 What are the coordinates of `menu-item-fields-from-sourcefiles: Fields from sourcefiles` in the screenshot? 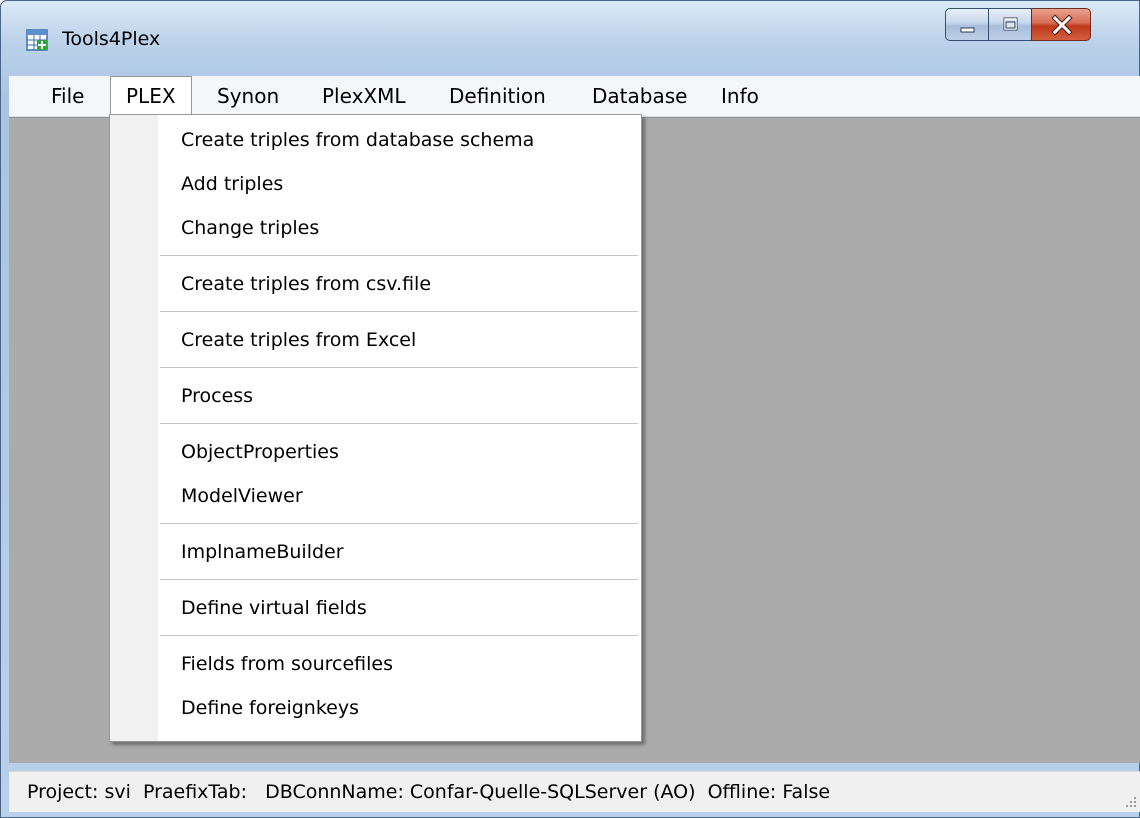 It's located at (287, 664).